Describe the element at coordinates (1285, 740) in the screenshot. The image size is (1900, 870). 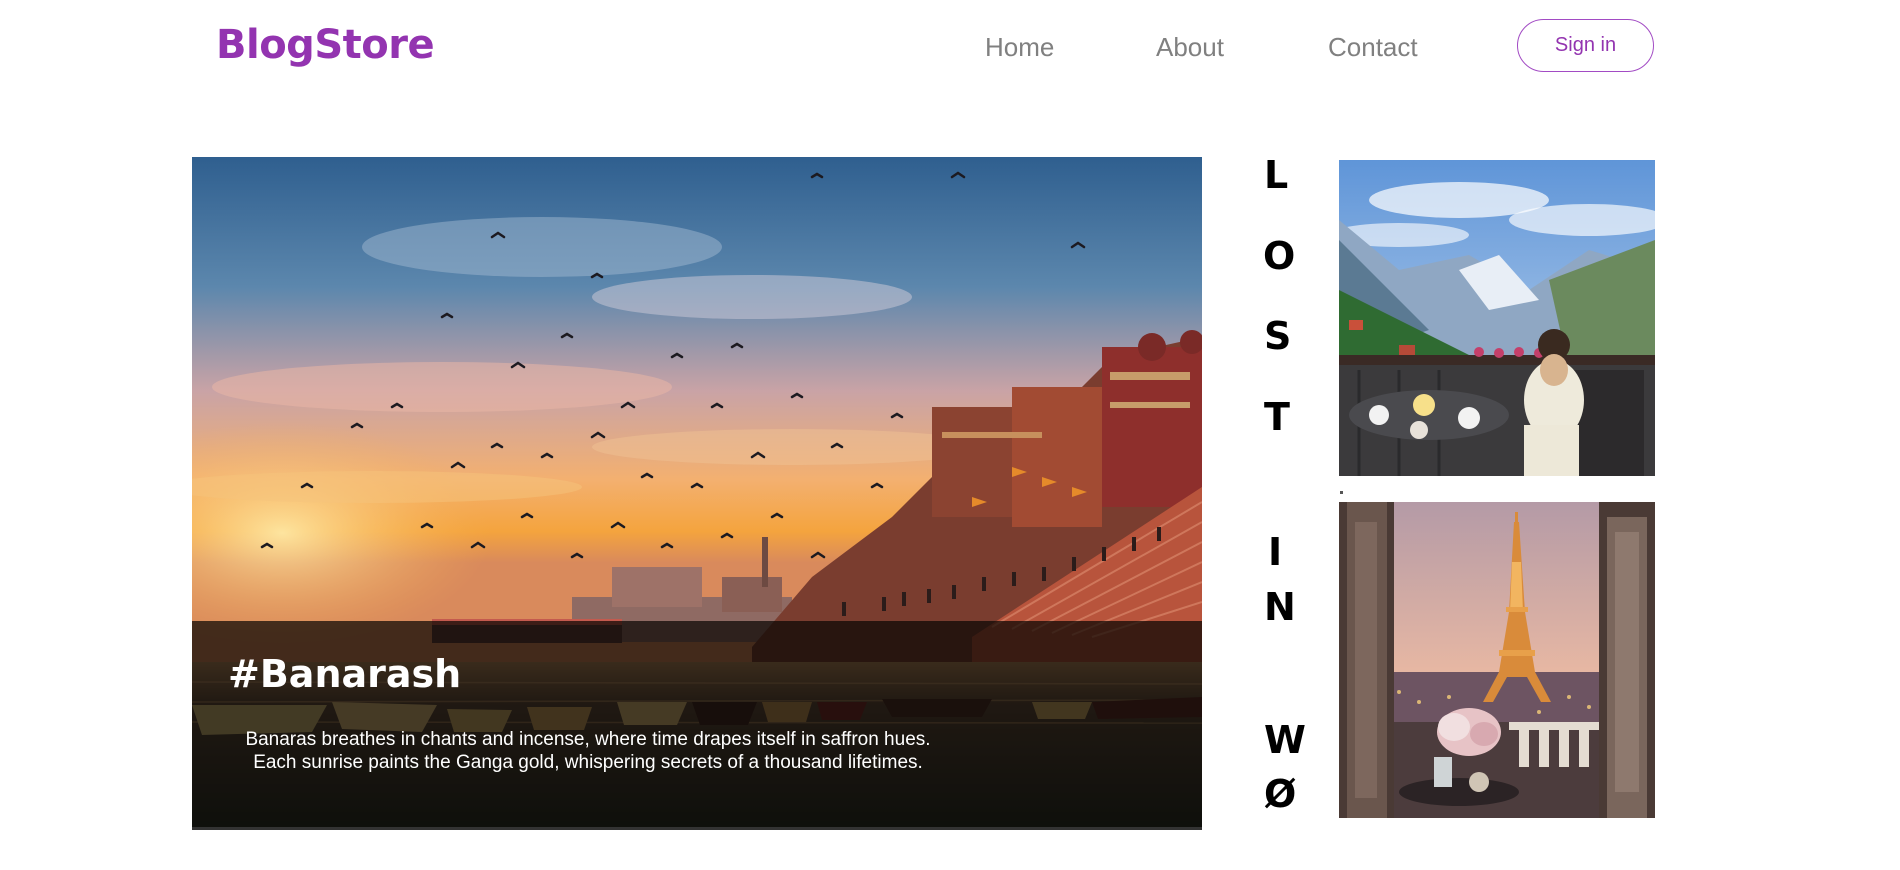
I see `vertical-letter-w: W` at that location.